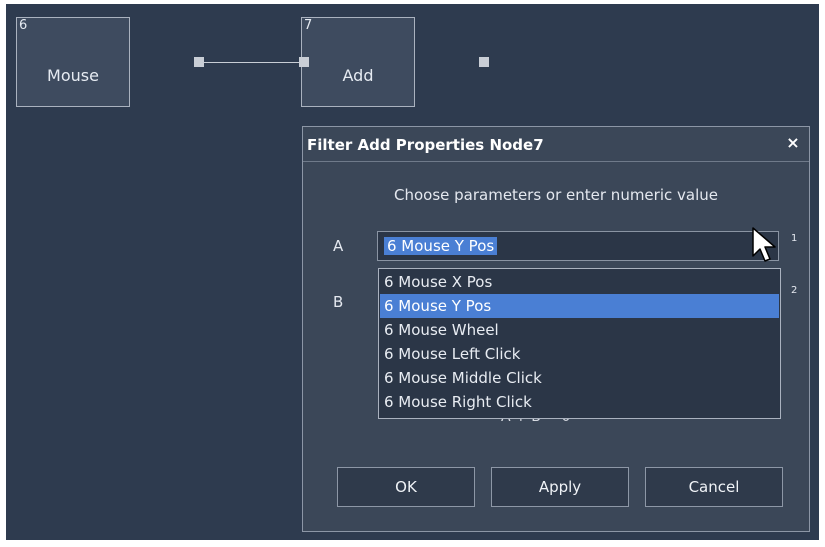  I want to click on connection-wire, so click(254, 62).